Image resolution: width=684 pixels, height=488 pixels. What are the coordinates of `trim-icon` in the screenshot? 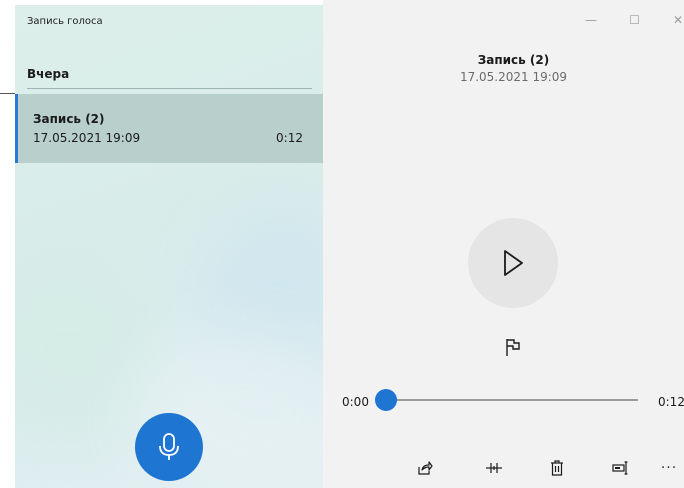 It's located at (494, 468).